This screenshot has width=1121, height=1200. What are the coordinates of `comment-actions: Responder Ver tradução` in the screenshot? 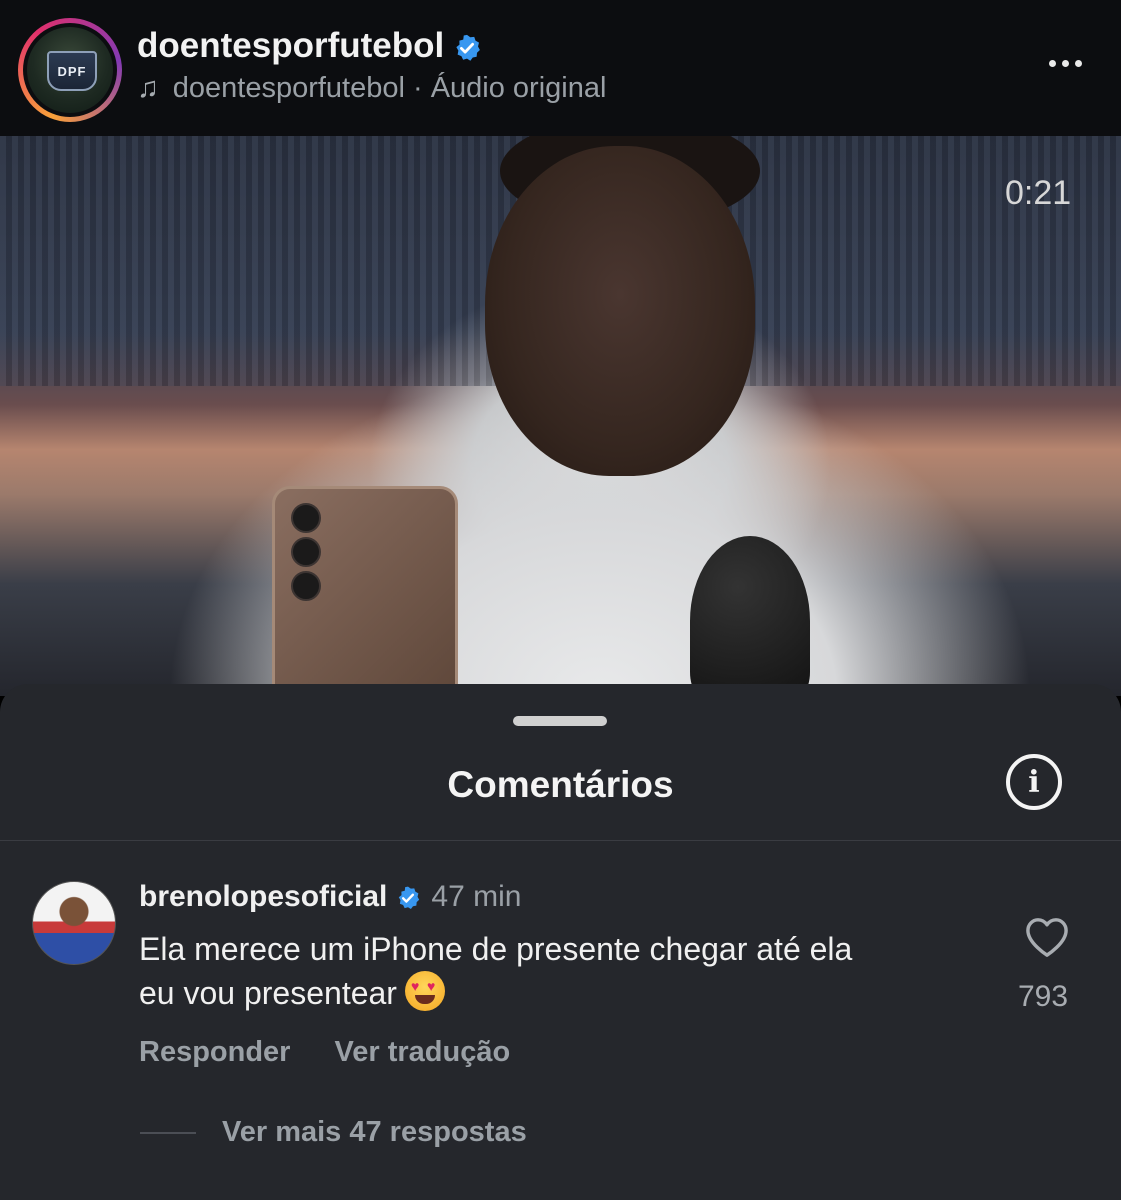 It's located at (346, 1052).